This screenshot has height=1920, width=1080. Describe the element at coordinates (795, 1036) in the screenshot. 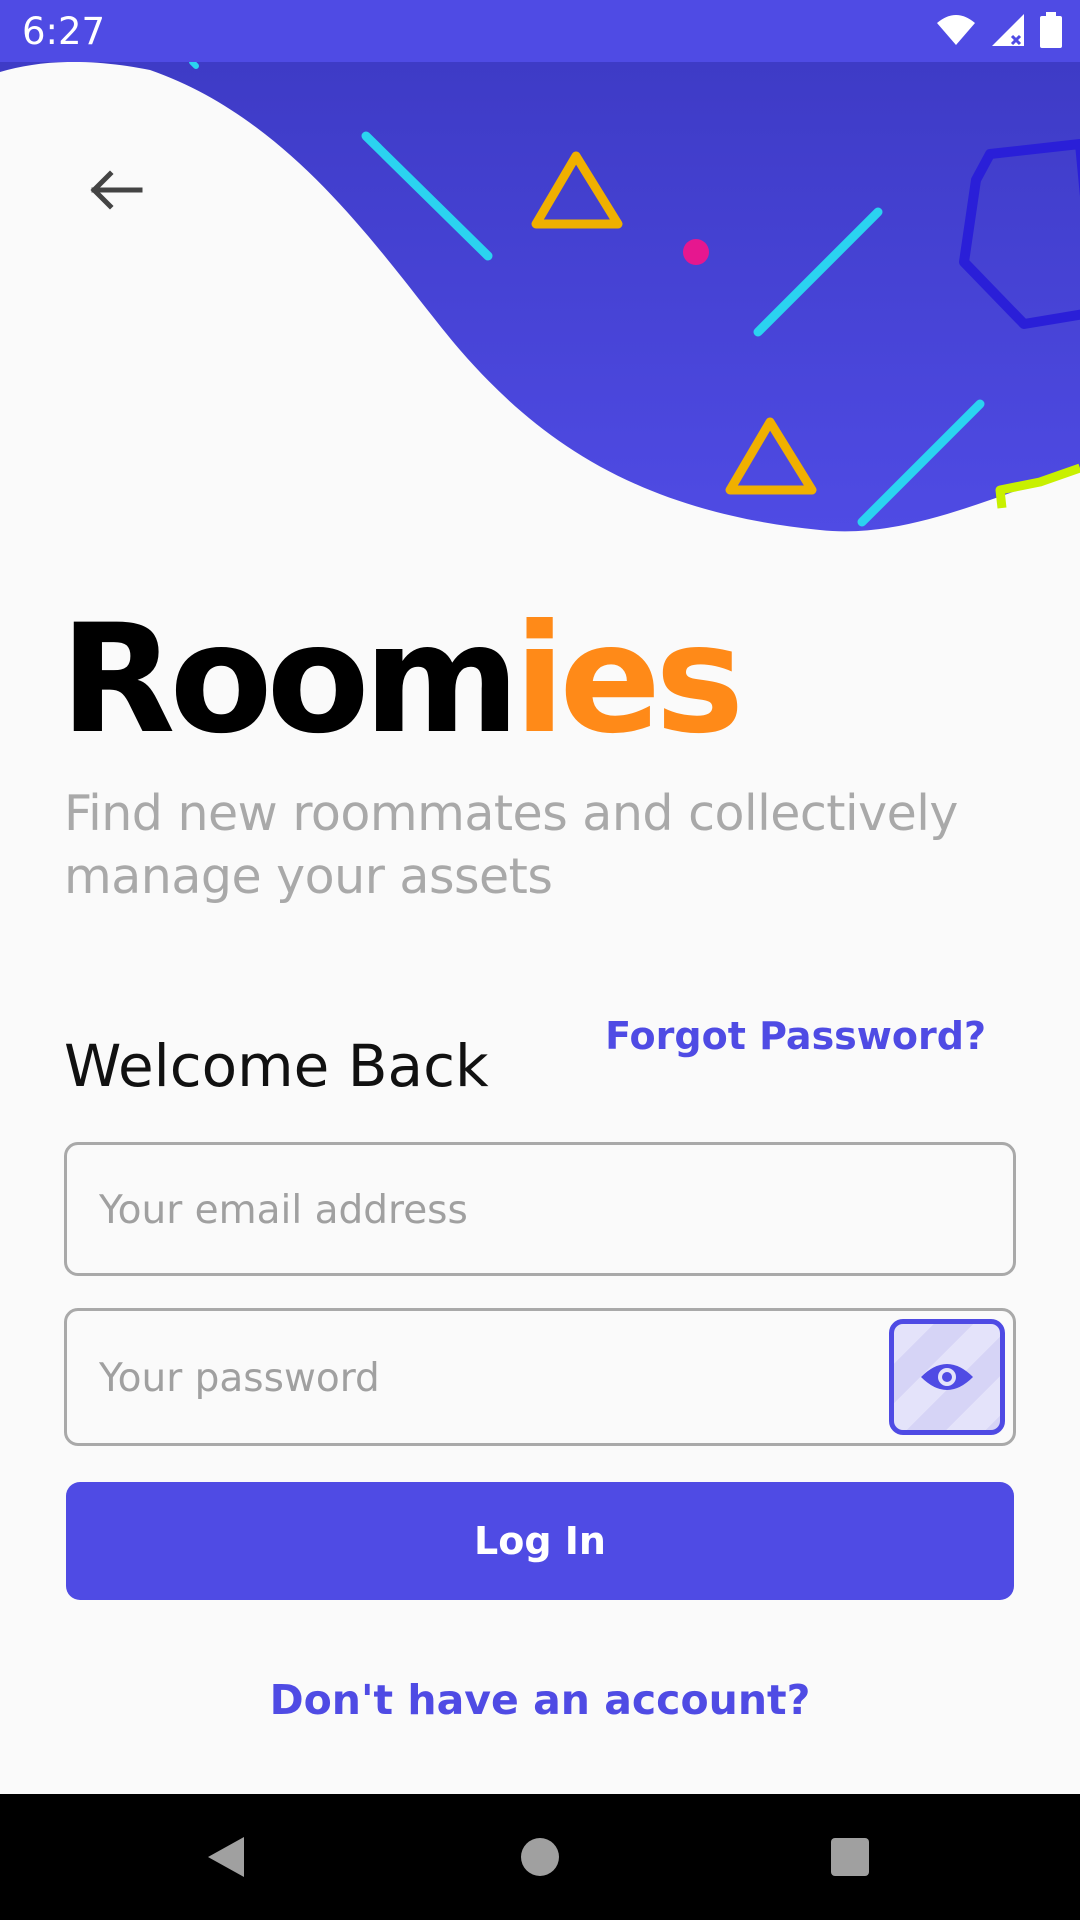

I see `forgot-password-link: Forgot Password?` at that location.